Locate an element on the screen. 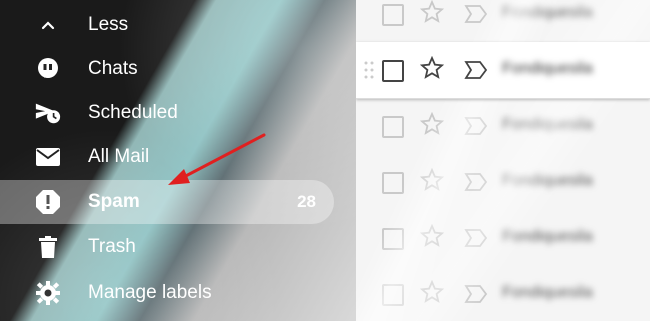 The image size is (650, 321). sidebar-item-label: Trash is located at coordinates (112, 246).